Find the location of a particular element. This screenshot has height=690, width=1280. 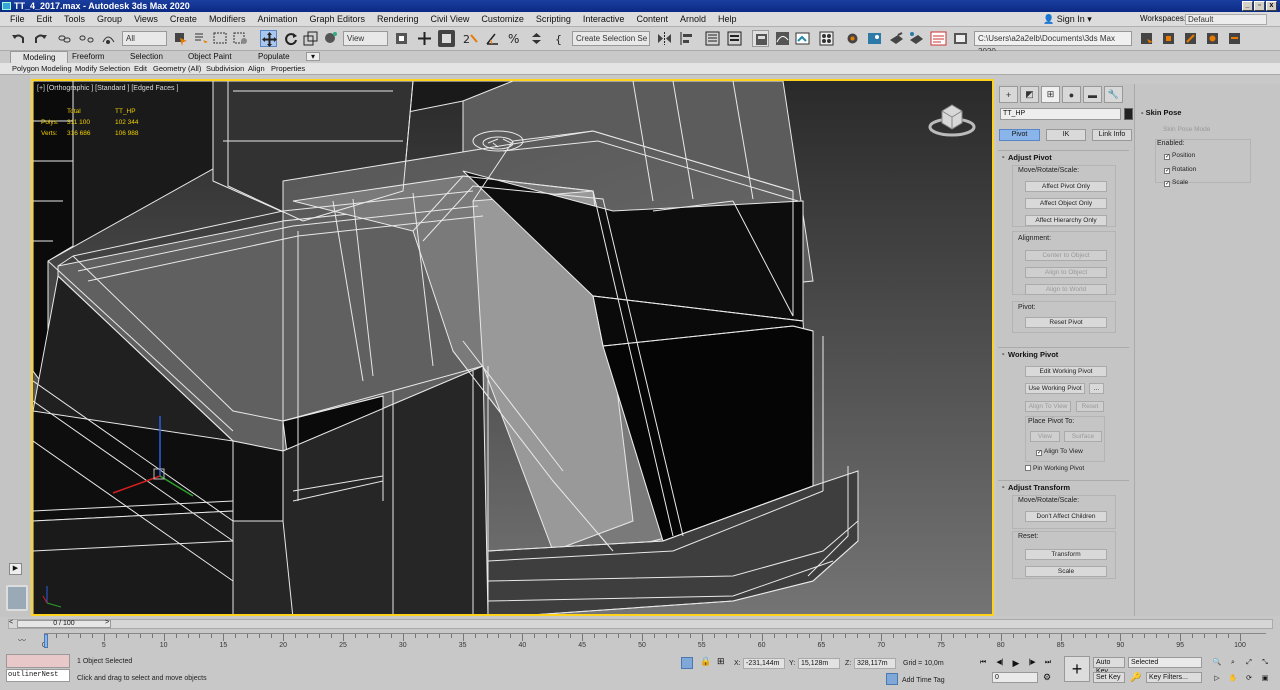

ribbon-panel-polygon-modeling: Polygon Modeling is located at coordinates (42, 69).